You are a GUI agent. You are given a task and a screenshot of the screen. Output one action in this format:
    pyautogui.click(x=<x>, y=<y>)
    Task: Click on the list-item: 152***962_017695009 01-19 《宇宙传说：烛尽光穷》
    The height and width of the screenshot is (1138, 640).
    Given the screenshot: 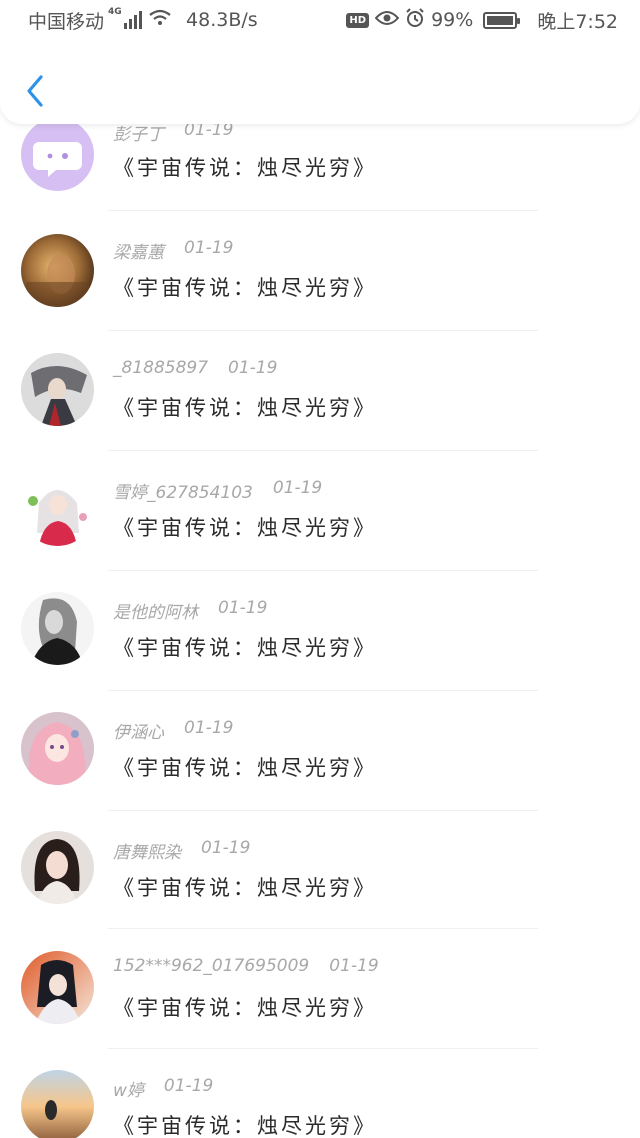 What is the action you would take?
    pyautogui.click(x=320, y=996)
    